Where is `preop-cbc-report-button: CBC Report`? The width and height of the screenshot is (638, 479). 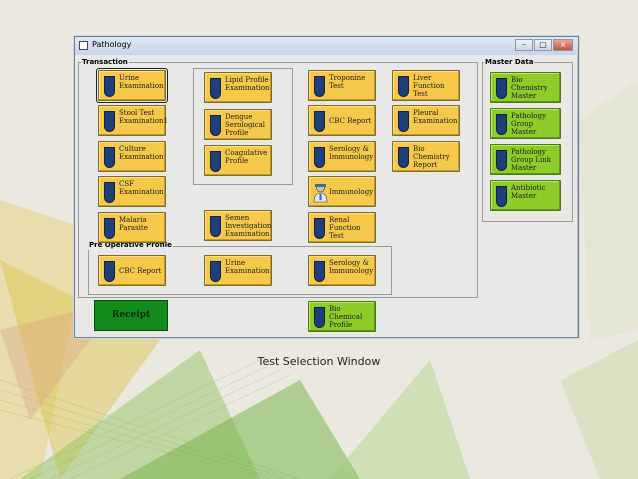 preop-cbc-report-button: CBC Report is located at coordinates (132, 270).